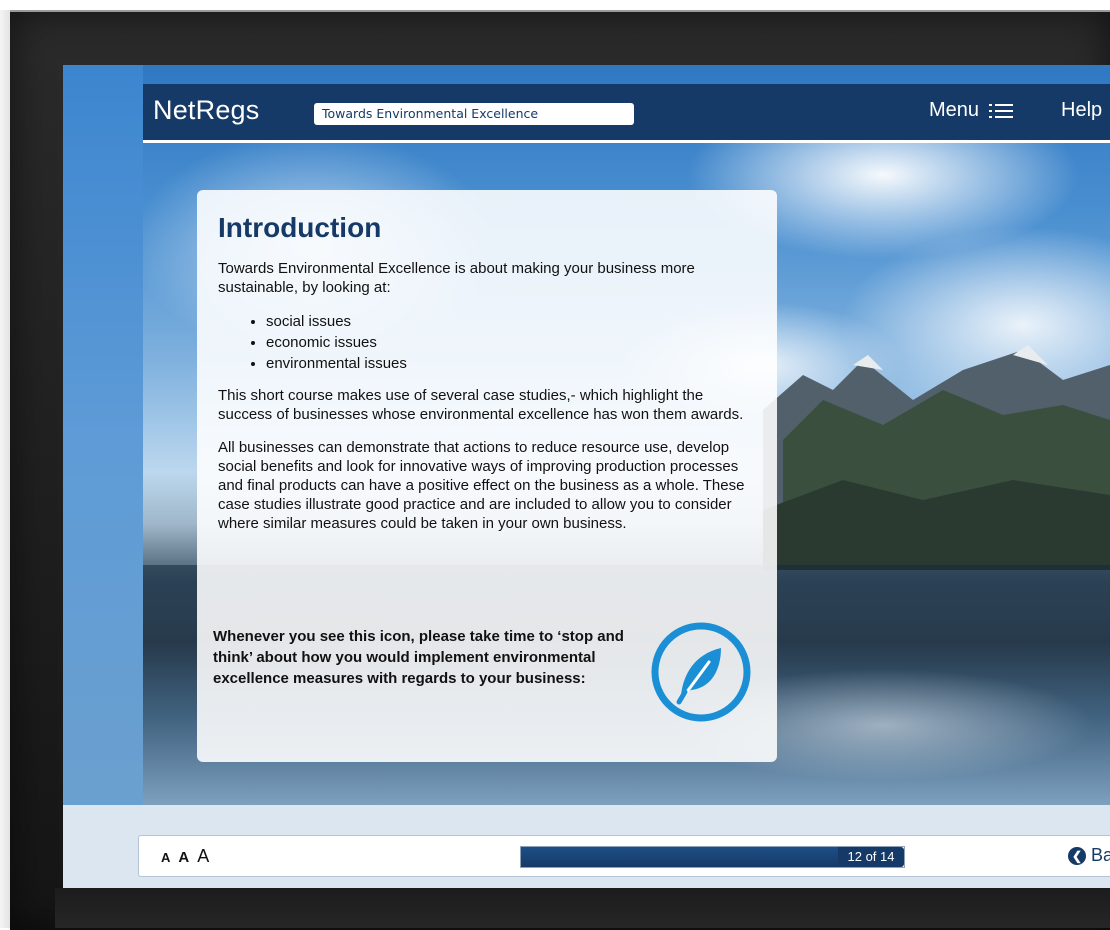 The width and height of the screenshot is (1110, 930). I want to click on back-label: Ba, so click(1100, 855).